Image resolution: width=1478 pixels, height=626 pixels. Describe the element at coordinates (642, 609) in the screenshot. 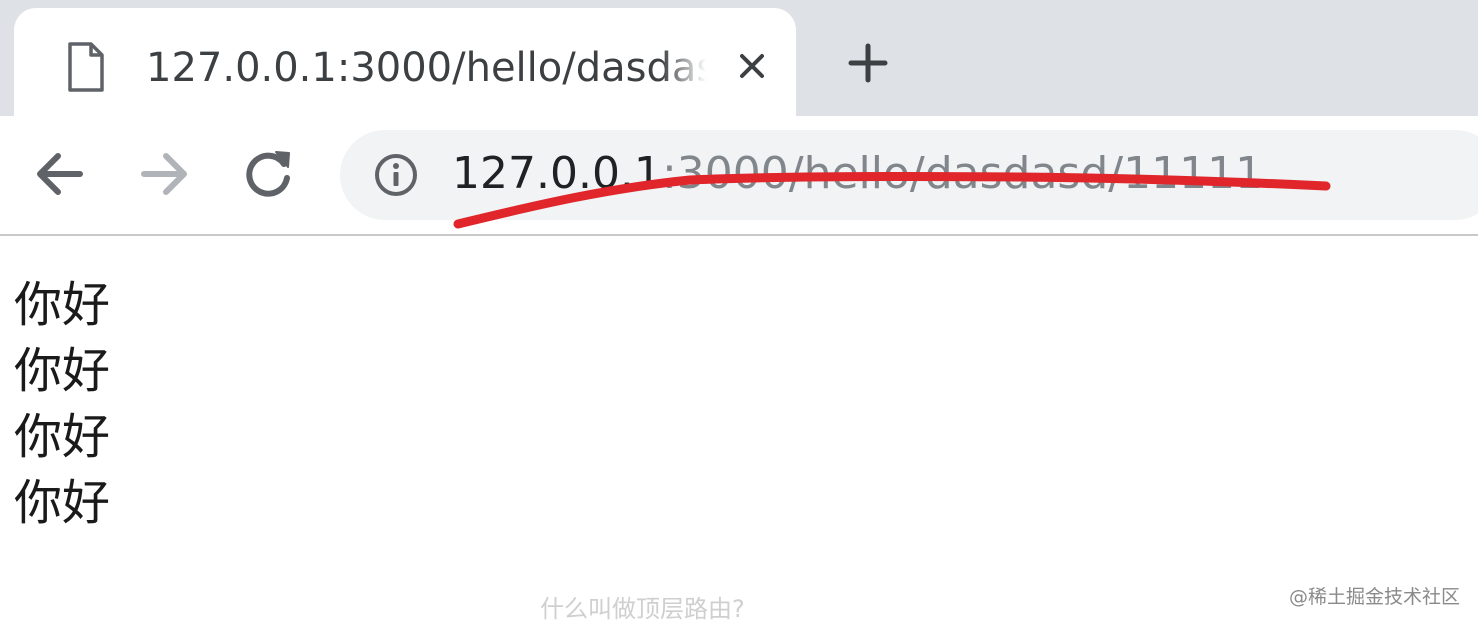

I see `figure-caption: 什么叫做顶层路由?` at that location.